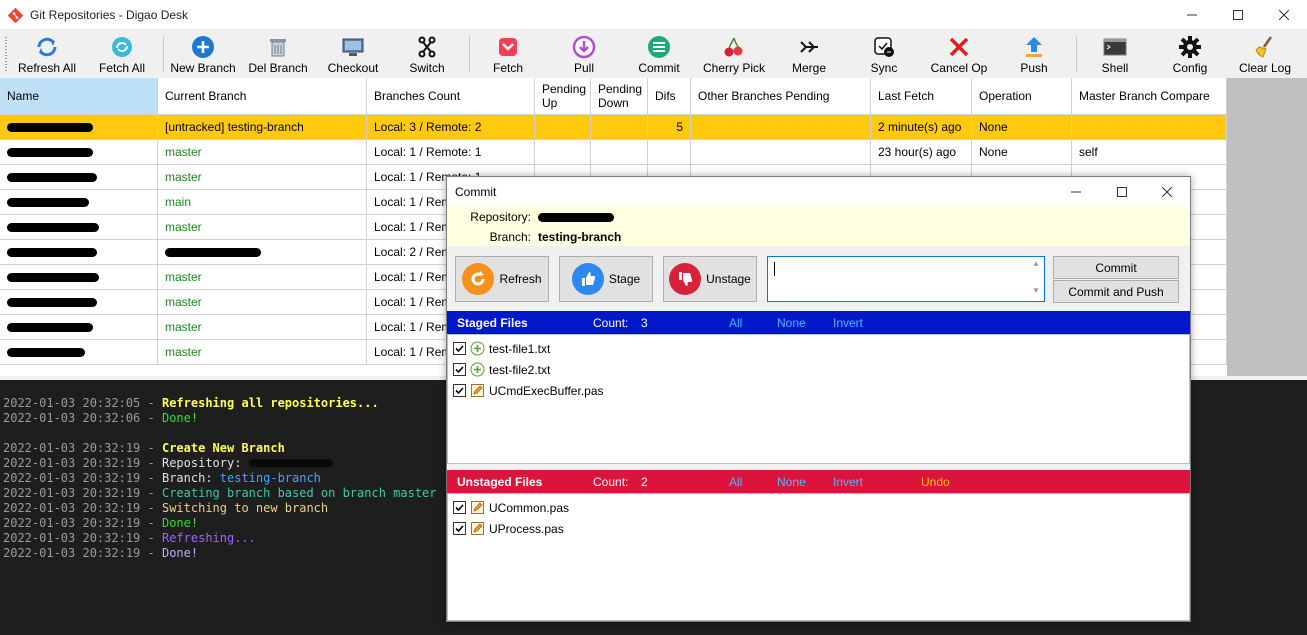 Image resolution: width=1307 pixels, height=635 pixels. I want to click on minimize-button, so click(1192, 15).